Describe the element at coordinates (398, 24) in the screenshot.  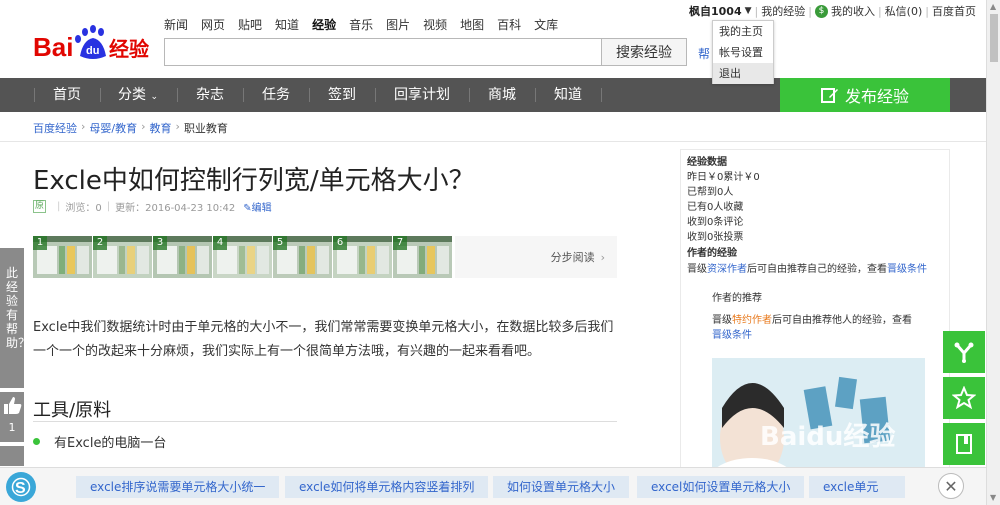
I see `top-nav-images: 图片` at that location.